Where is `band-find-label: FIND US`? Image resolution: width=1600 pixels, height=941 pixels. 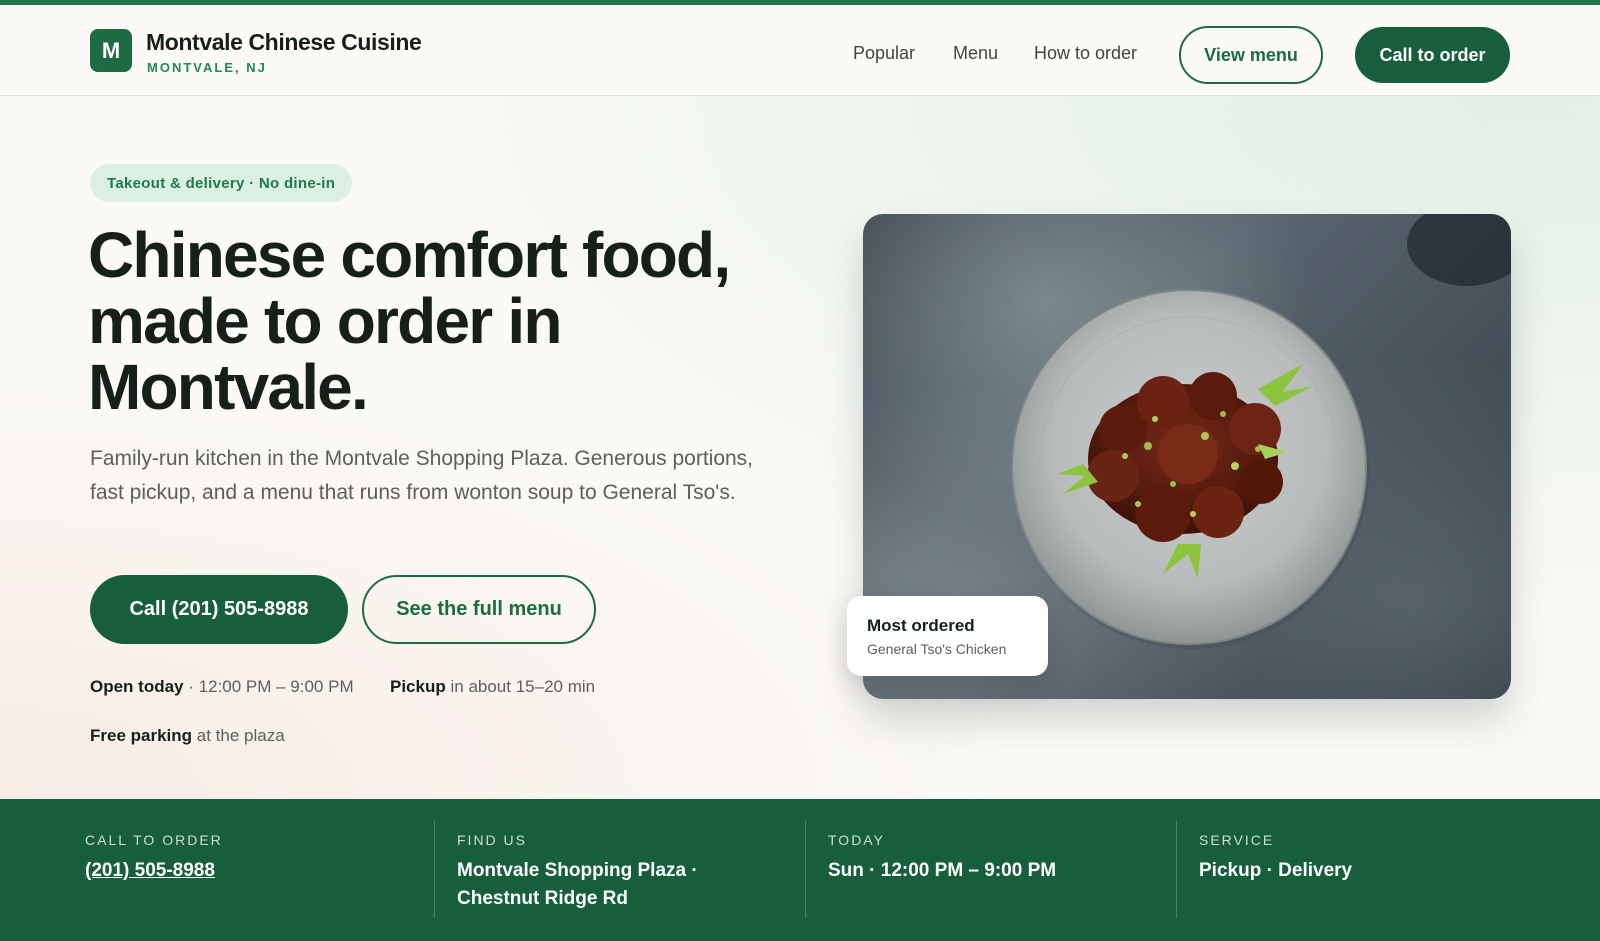
band-find-label: FIND US is located at coordinates (492, 840).